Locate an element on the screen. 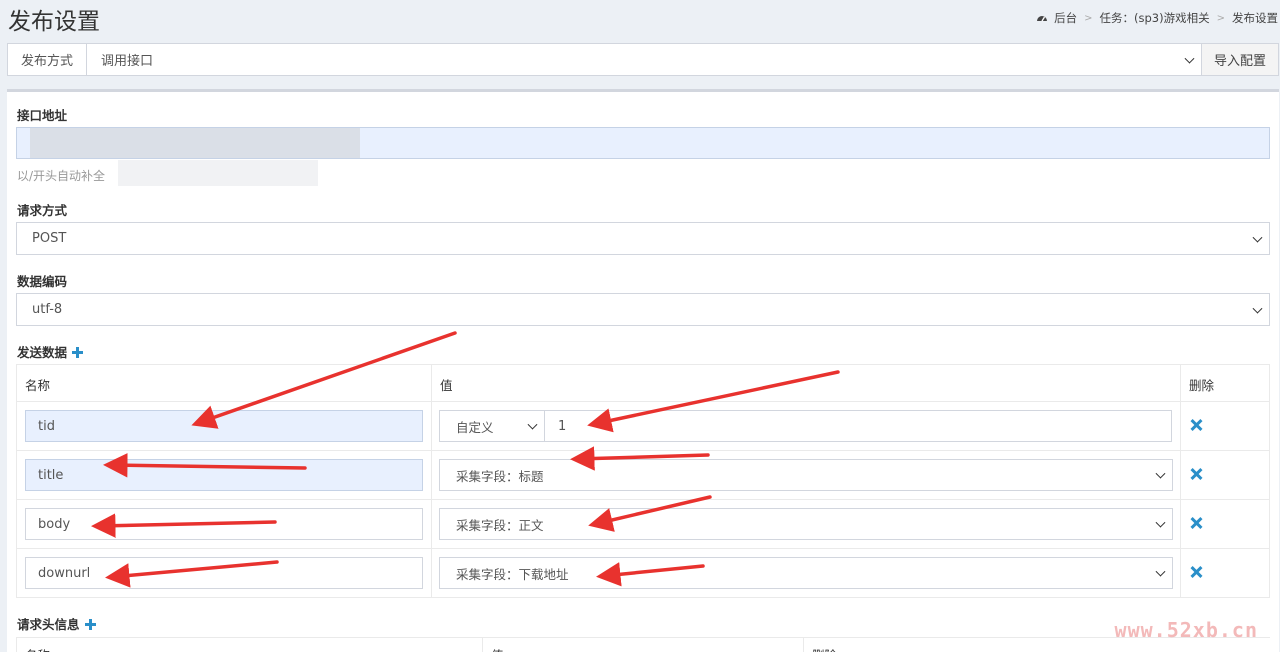 The image size is (1280, 652). send-data-title: 发送数据 is located at coordinates (42, 352).